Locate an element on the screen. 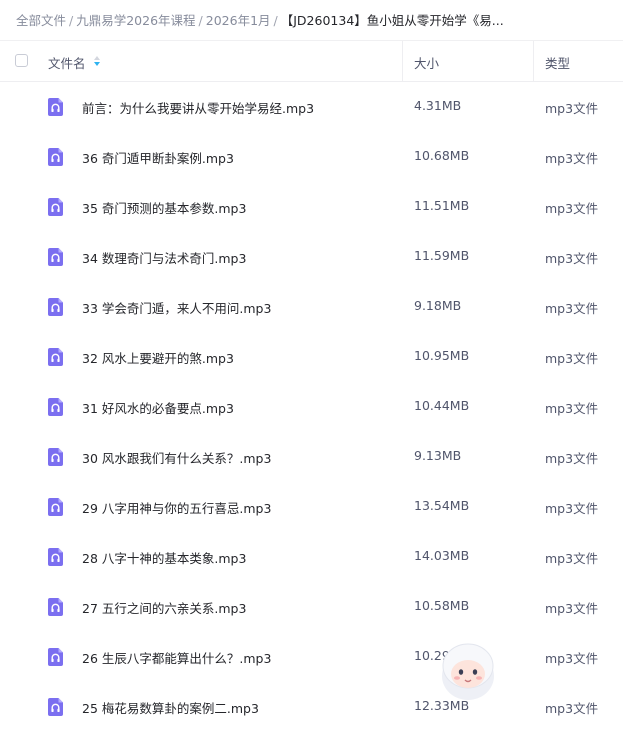 The height and width of the screenshot is (732, 623). file-name: 27 五行之间的六亲关系.mp3 is located at coordinates (164, 607).